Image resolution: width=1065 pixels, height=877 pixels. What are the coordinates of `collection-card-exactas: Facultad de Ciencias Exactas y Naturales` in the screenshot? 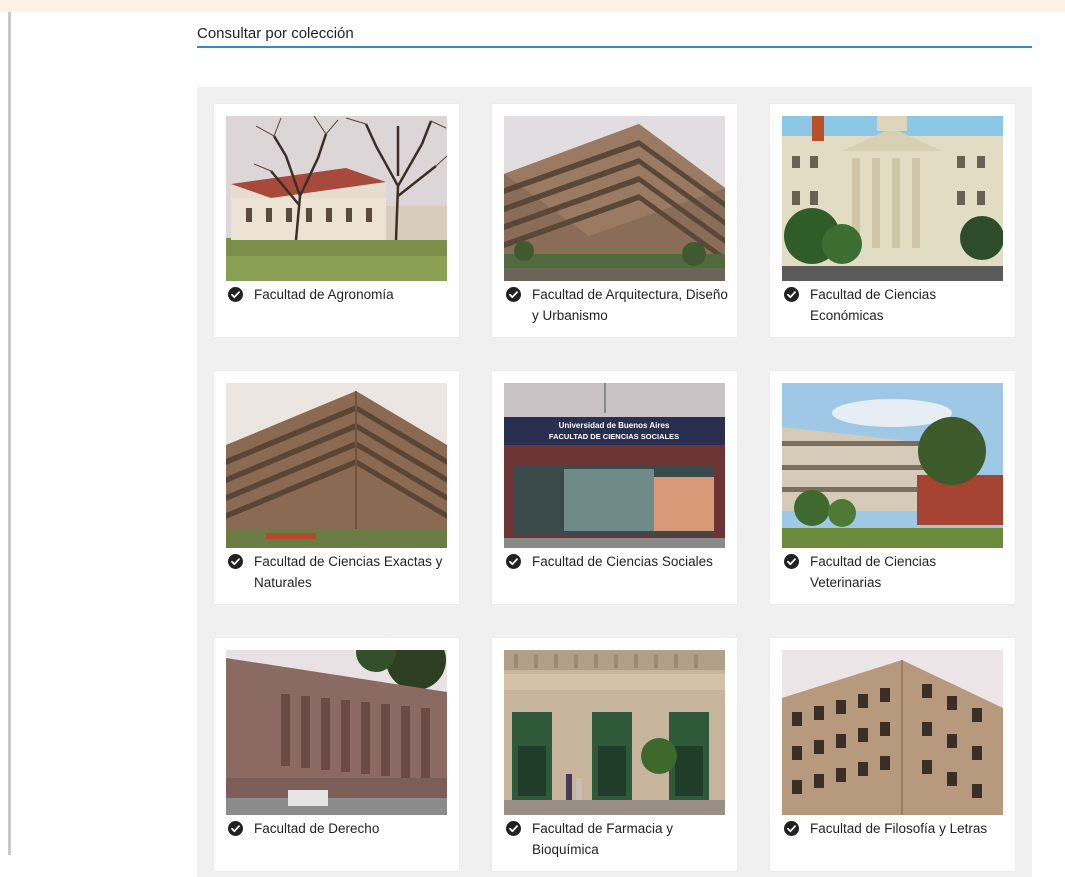 It's located at (336, 487).